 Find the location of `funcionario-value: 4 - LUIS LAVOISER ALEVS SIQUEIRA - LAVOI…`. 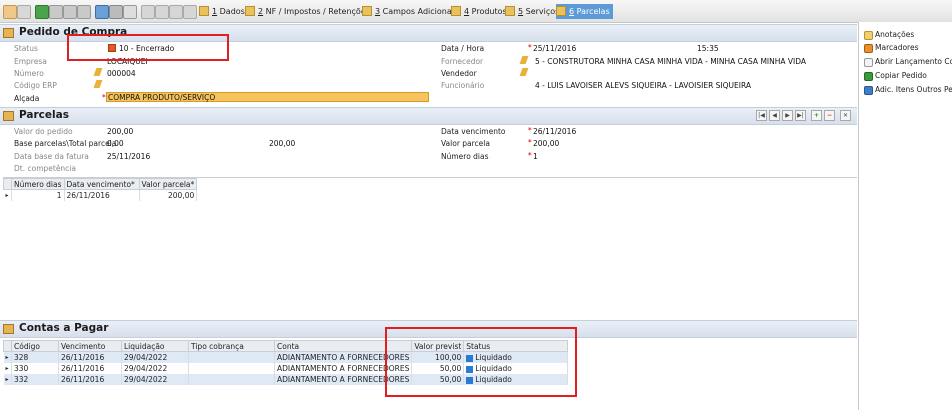

funcionario-value: 4 - LUIS LAVOISER ALEVS SIQUEIRA - LAVOI… is located at coordinates (643, 85).